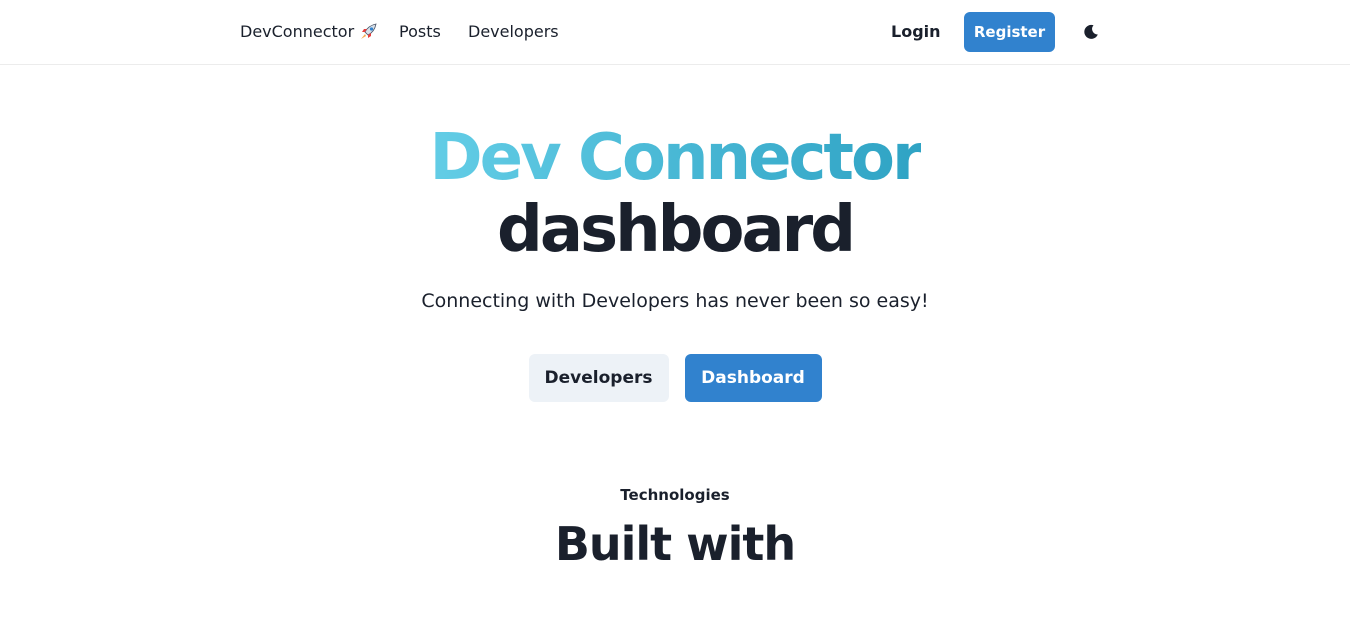 The image size is (1350, 640). What do you see at coordinates (676, 158) in the screenshot?
I see `hero-title-accent: Dev Connector` at bounding box center [676, 158].